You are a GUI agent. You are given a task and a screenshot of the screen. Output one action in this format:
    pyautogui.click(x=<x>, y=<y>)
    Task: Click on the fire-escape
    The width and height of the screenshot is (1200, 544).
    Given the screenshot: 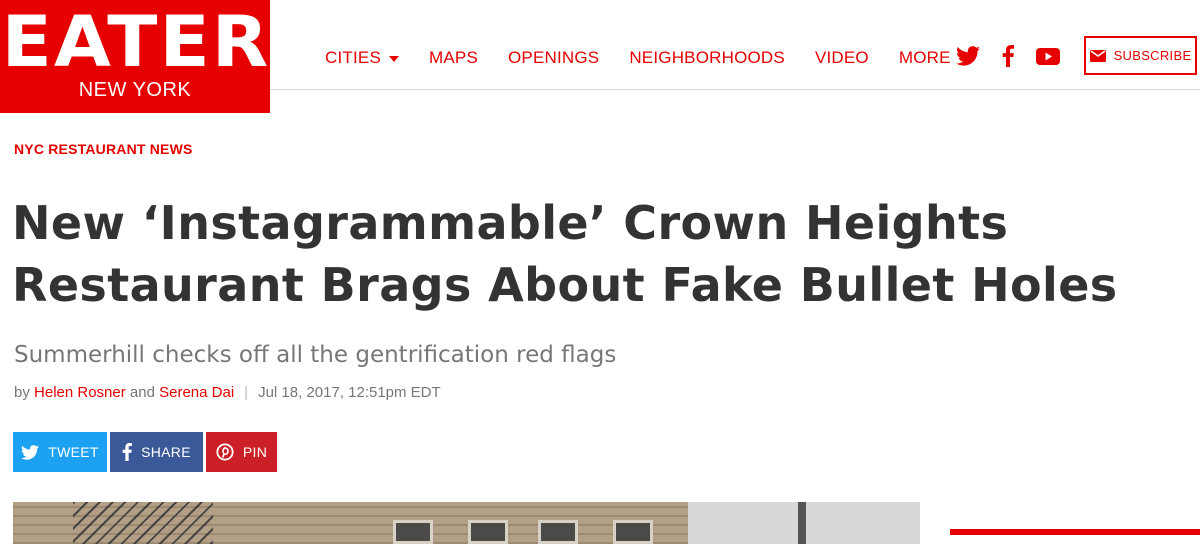 What is the action you would take?
    pyautogui.click(x=143, y=523)
    